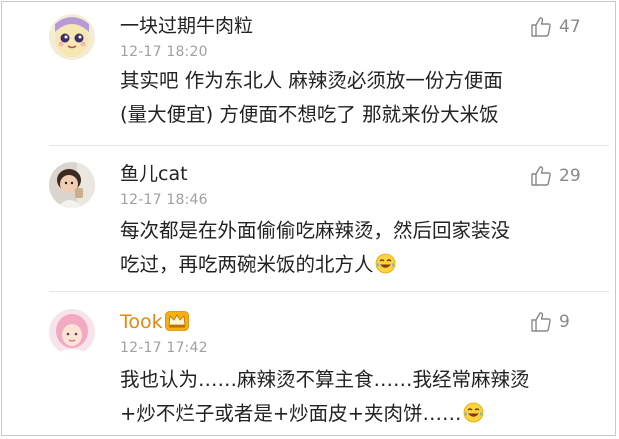  What do you see at coordinates (141, 322) in the screenshot?
I see `username-text: Took` at bounding box center [141, 322].